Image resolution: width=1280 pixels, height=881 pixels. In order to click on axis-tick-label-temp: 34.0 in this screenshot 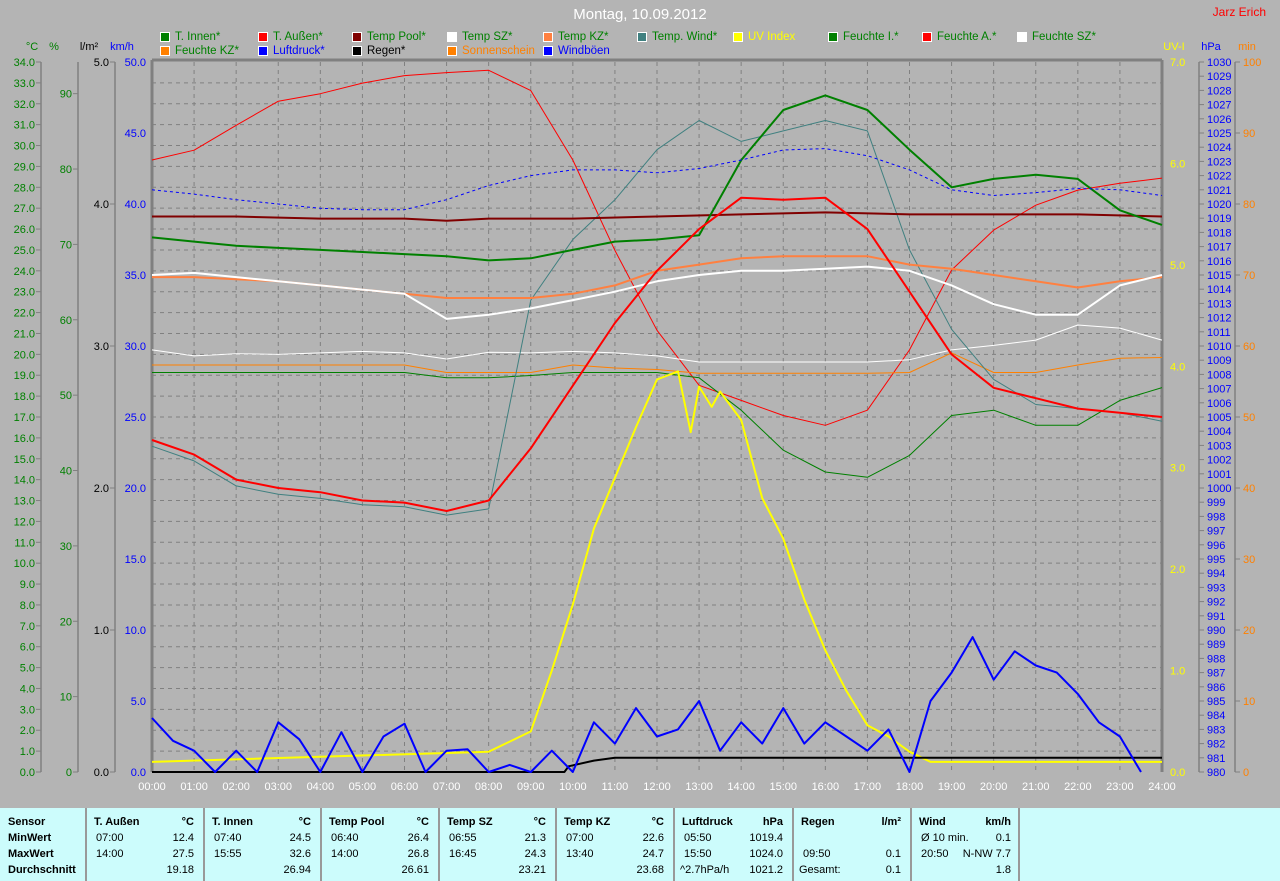, I will do `click(24, 63)`.